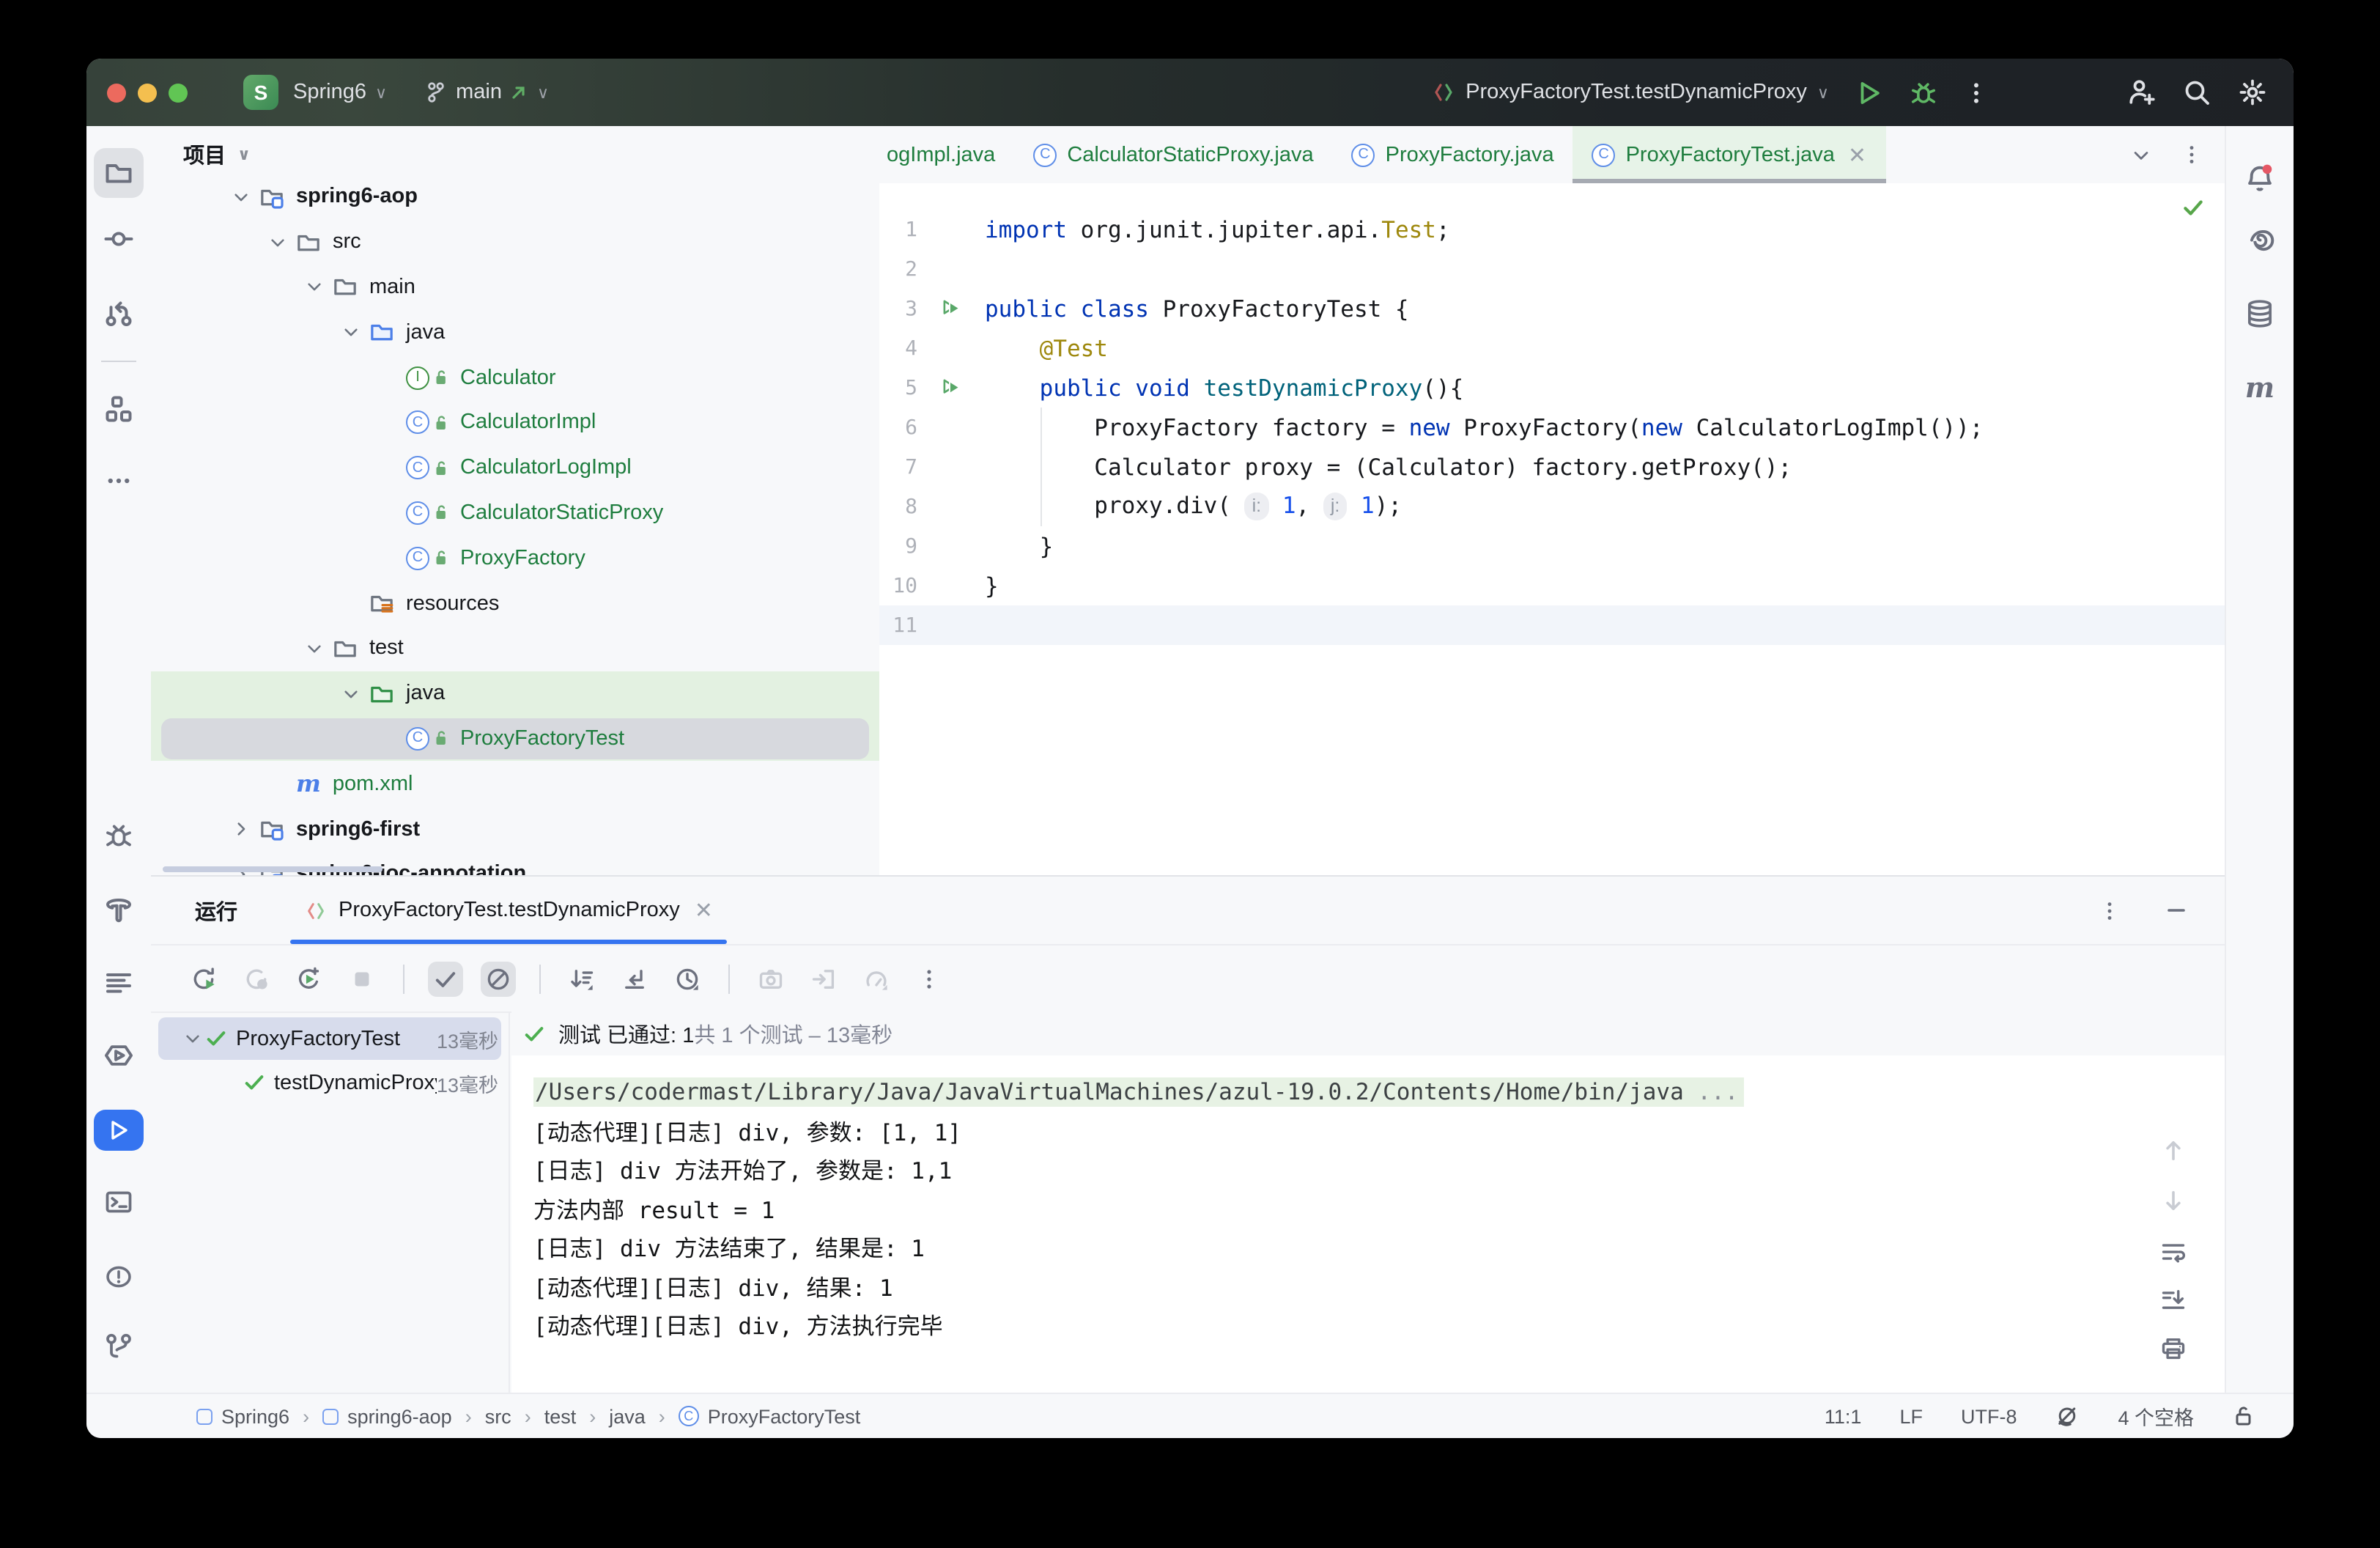 This screenshot has width=2380, height=1548. What do you see at coordinates (2173, 1151) in the screenshot?
I see `prev-occurrence-icon` at bounding box center [2173, 1151].